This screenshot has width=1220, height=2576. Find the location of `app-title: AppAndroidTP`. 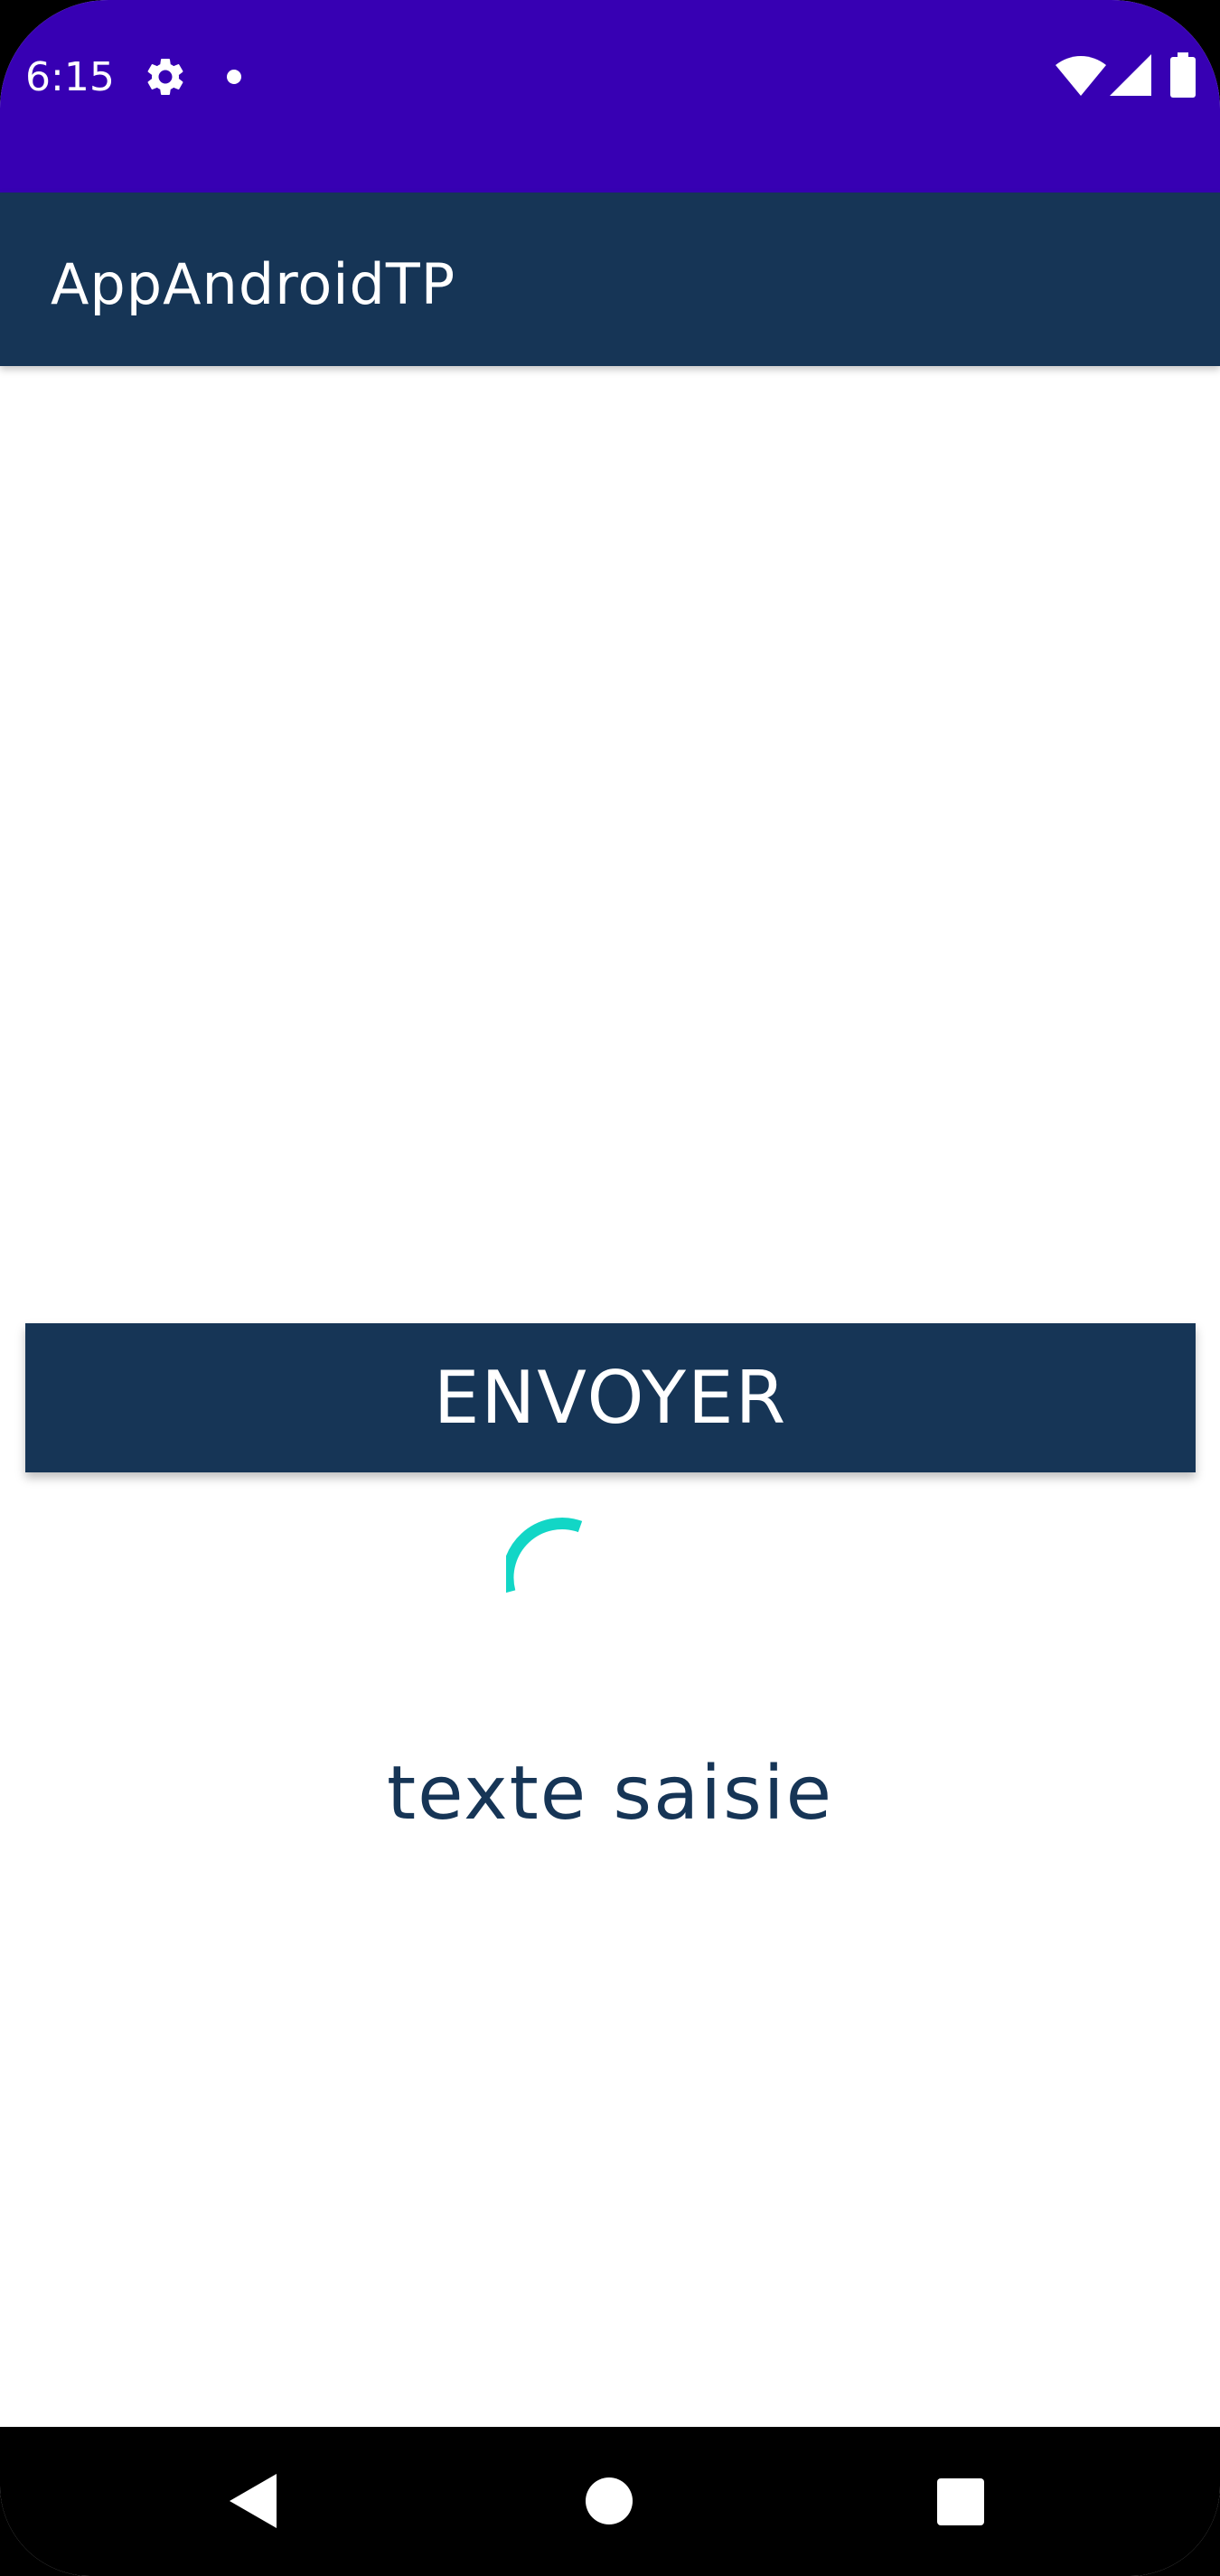

app-title: AppAndroidTP is located at coordinates (254, 284).